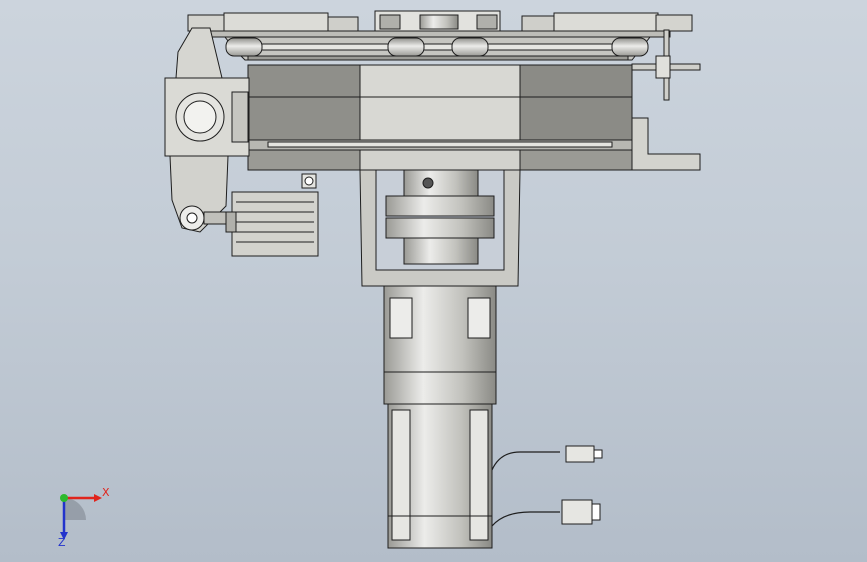  What do you see at coordinates (440, 476) in the screenshot?
I see `servo-motor` at bounding box center [440, 476].